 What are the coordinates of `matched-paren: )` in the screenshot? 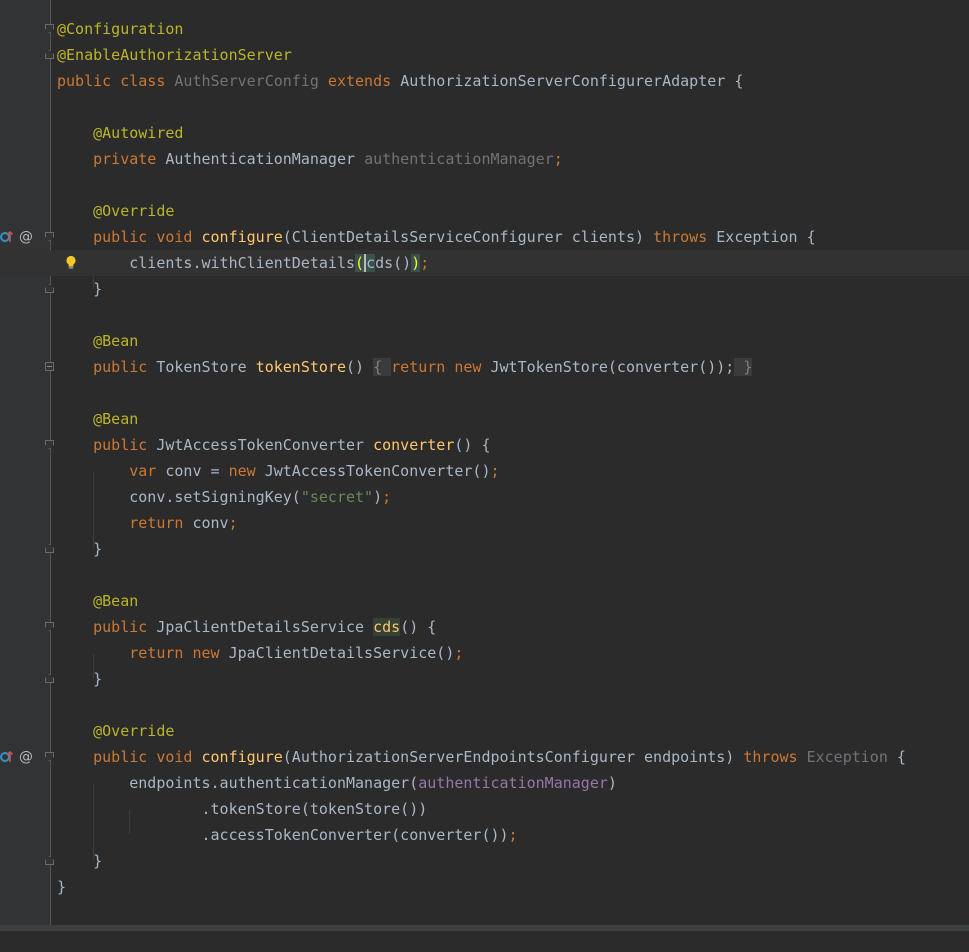 It's located at (416, 263).